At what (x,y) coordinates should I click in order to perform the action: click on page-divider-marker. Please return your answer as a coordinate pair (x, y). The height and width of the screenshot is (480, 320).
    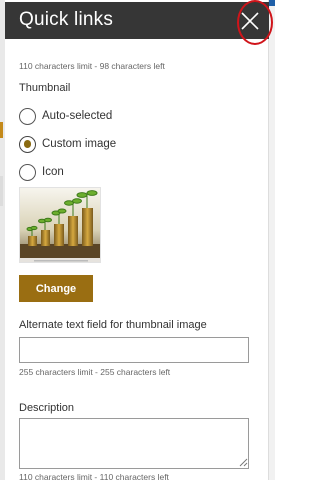
    Looking at the image, I should click on (1, 191).